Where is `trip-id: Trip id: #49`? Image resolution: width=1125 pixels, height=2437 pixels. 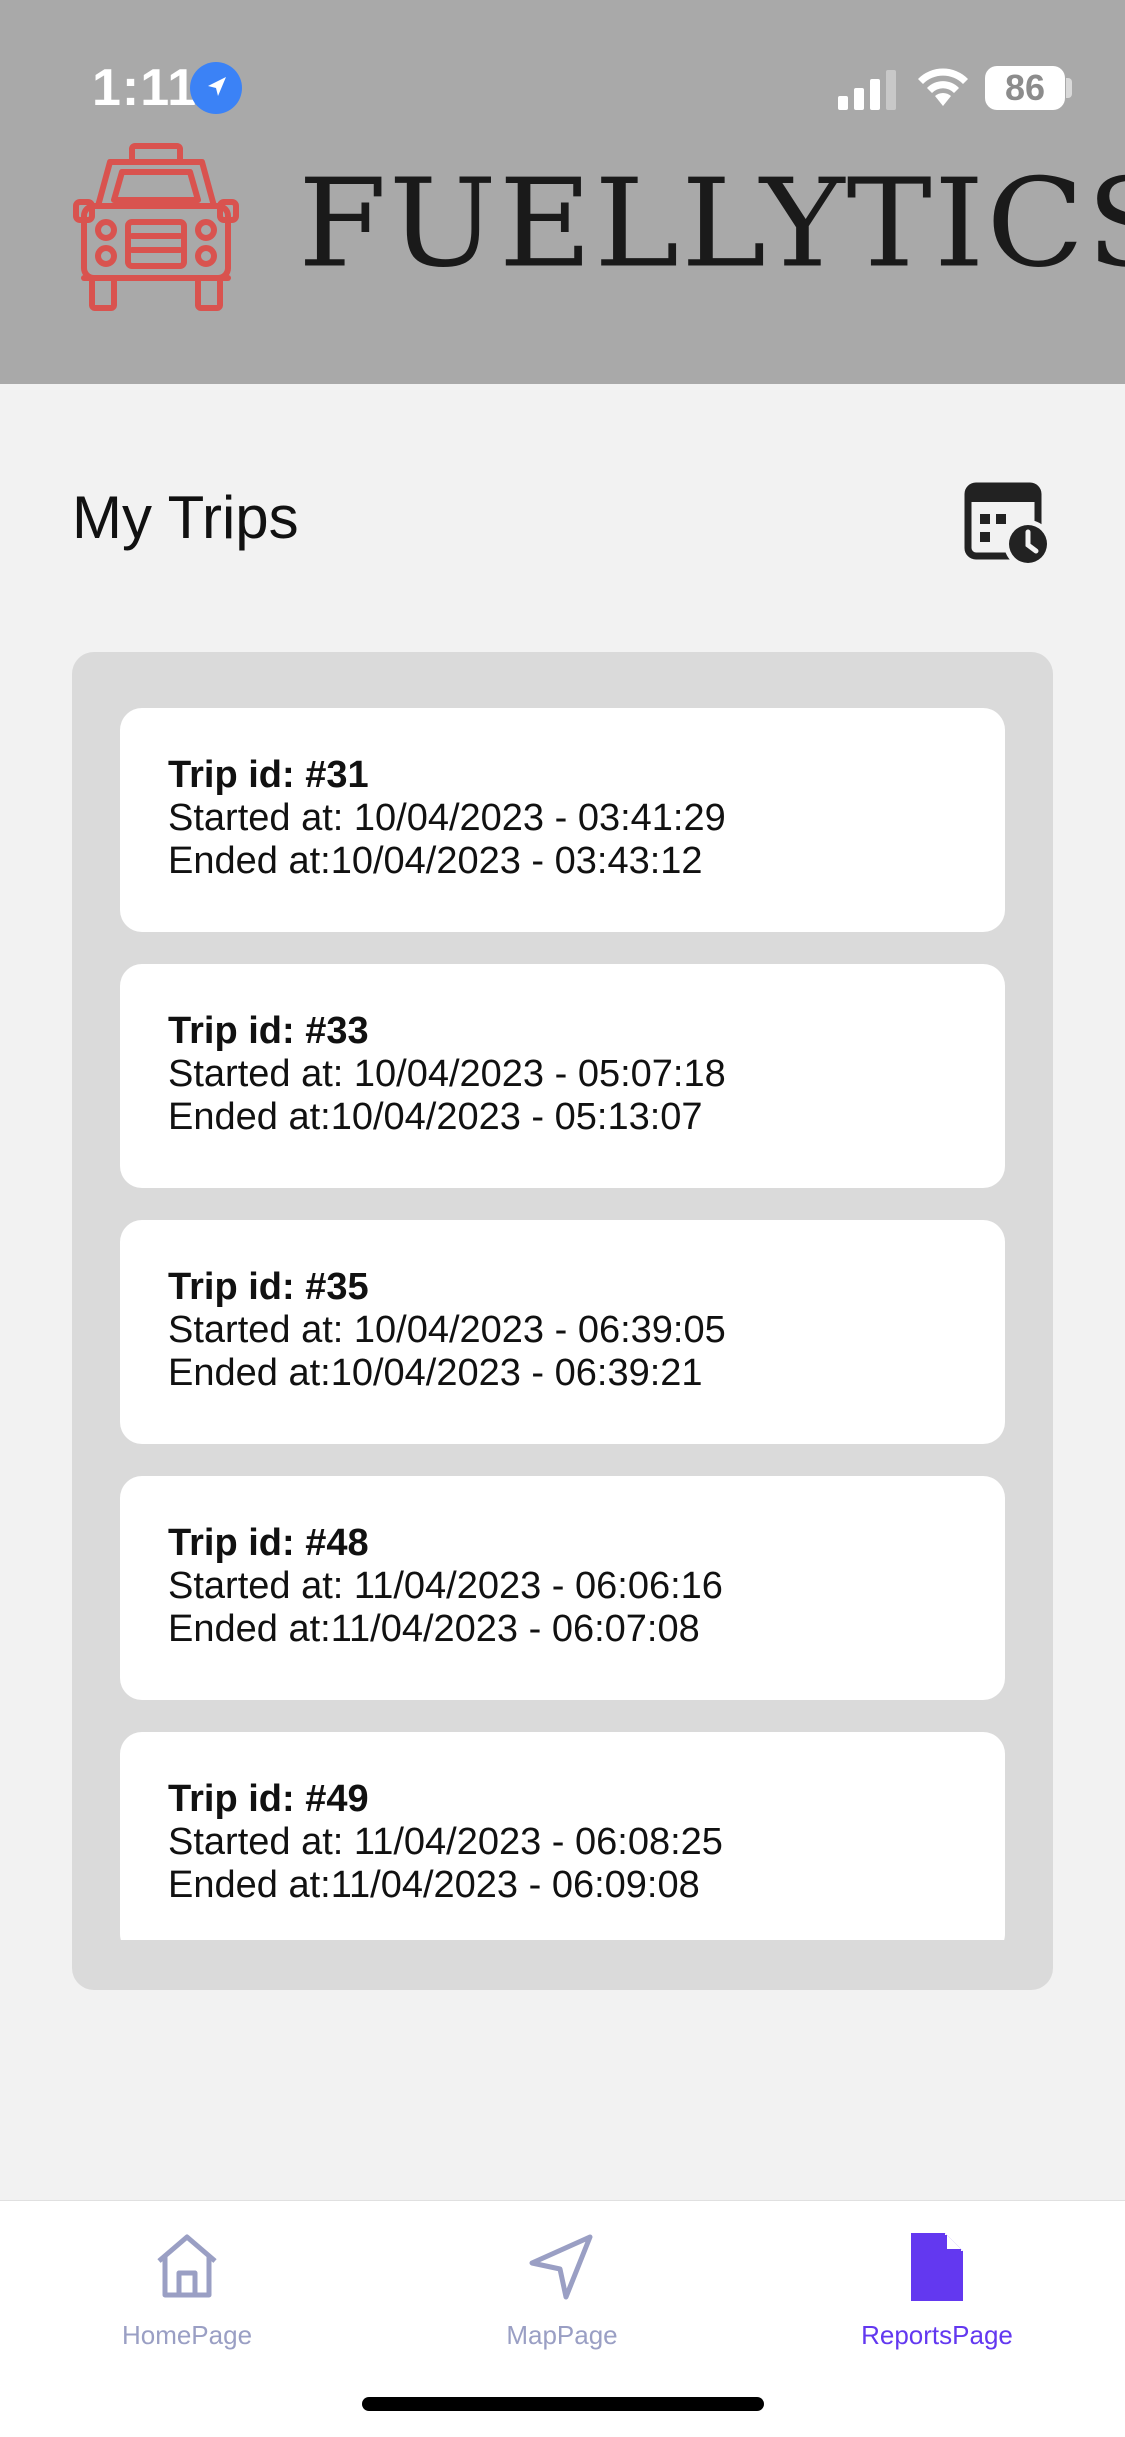
trip-id: Trip id: #49 is located at coordinates (268, 1799).